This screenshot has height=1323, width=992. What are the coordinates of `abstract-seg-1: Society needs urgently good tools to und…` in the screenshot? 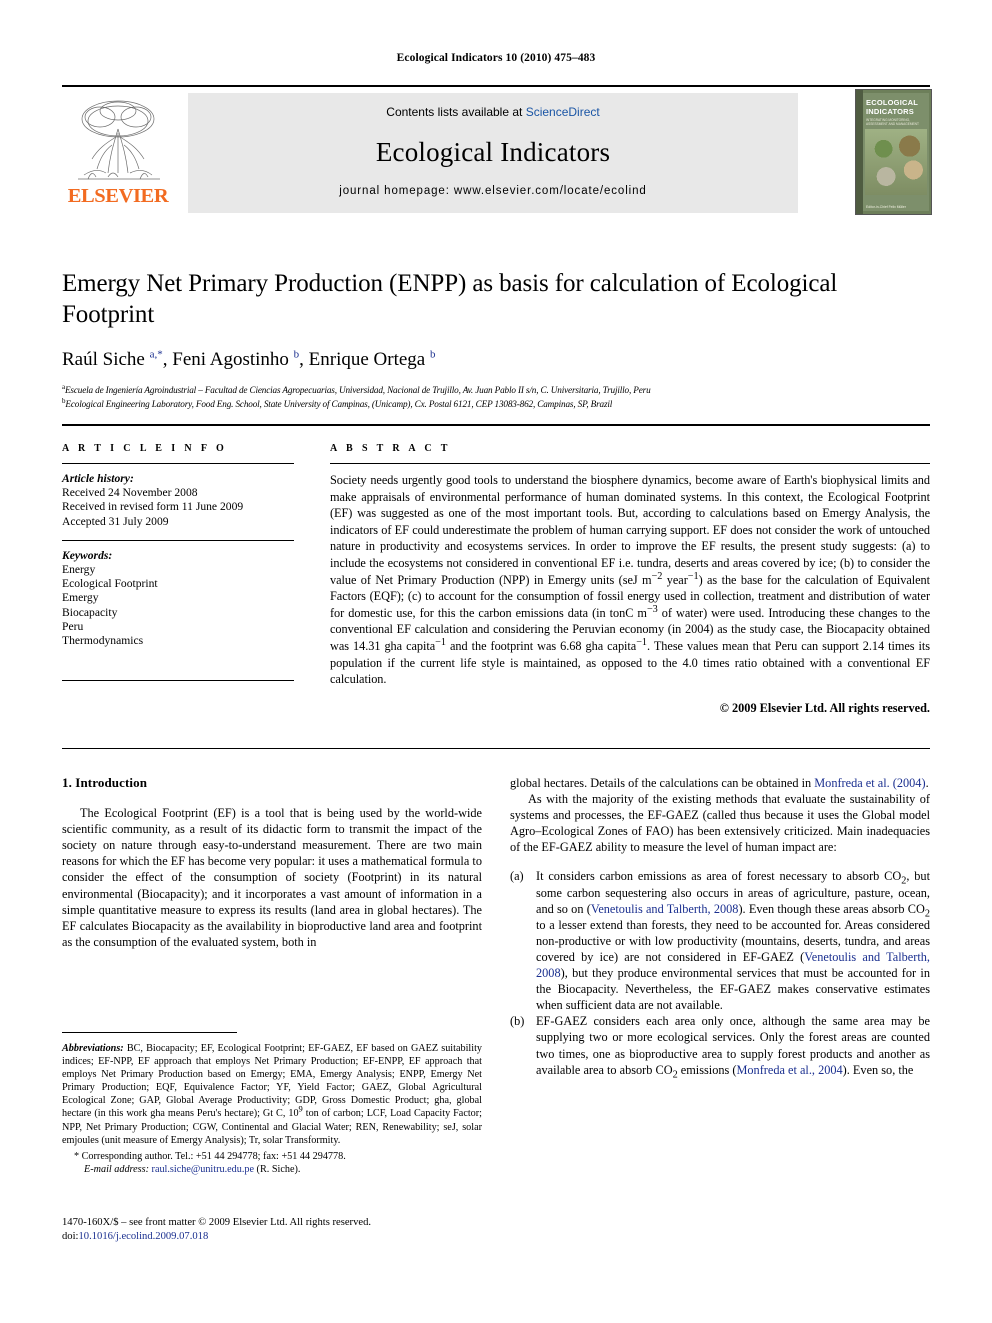 It's located at (630, 530).